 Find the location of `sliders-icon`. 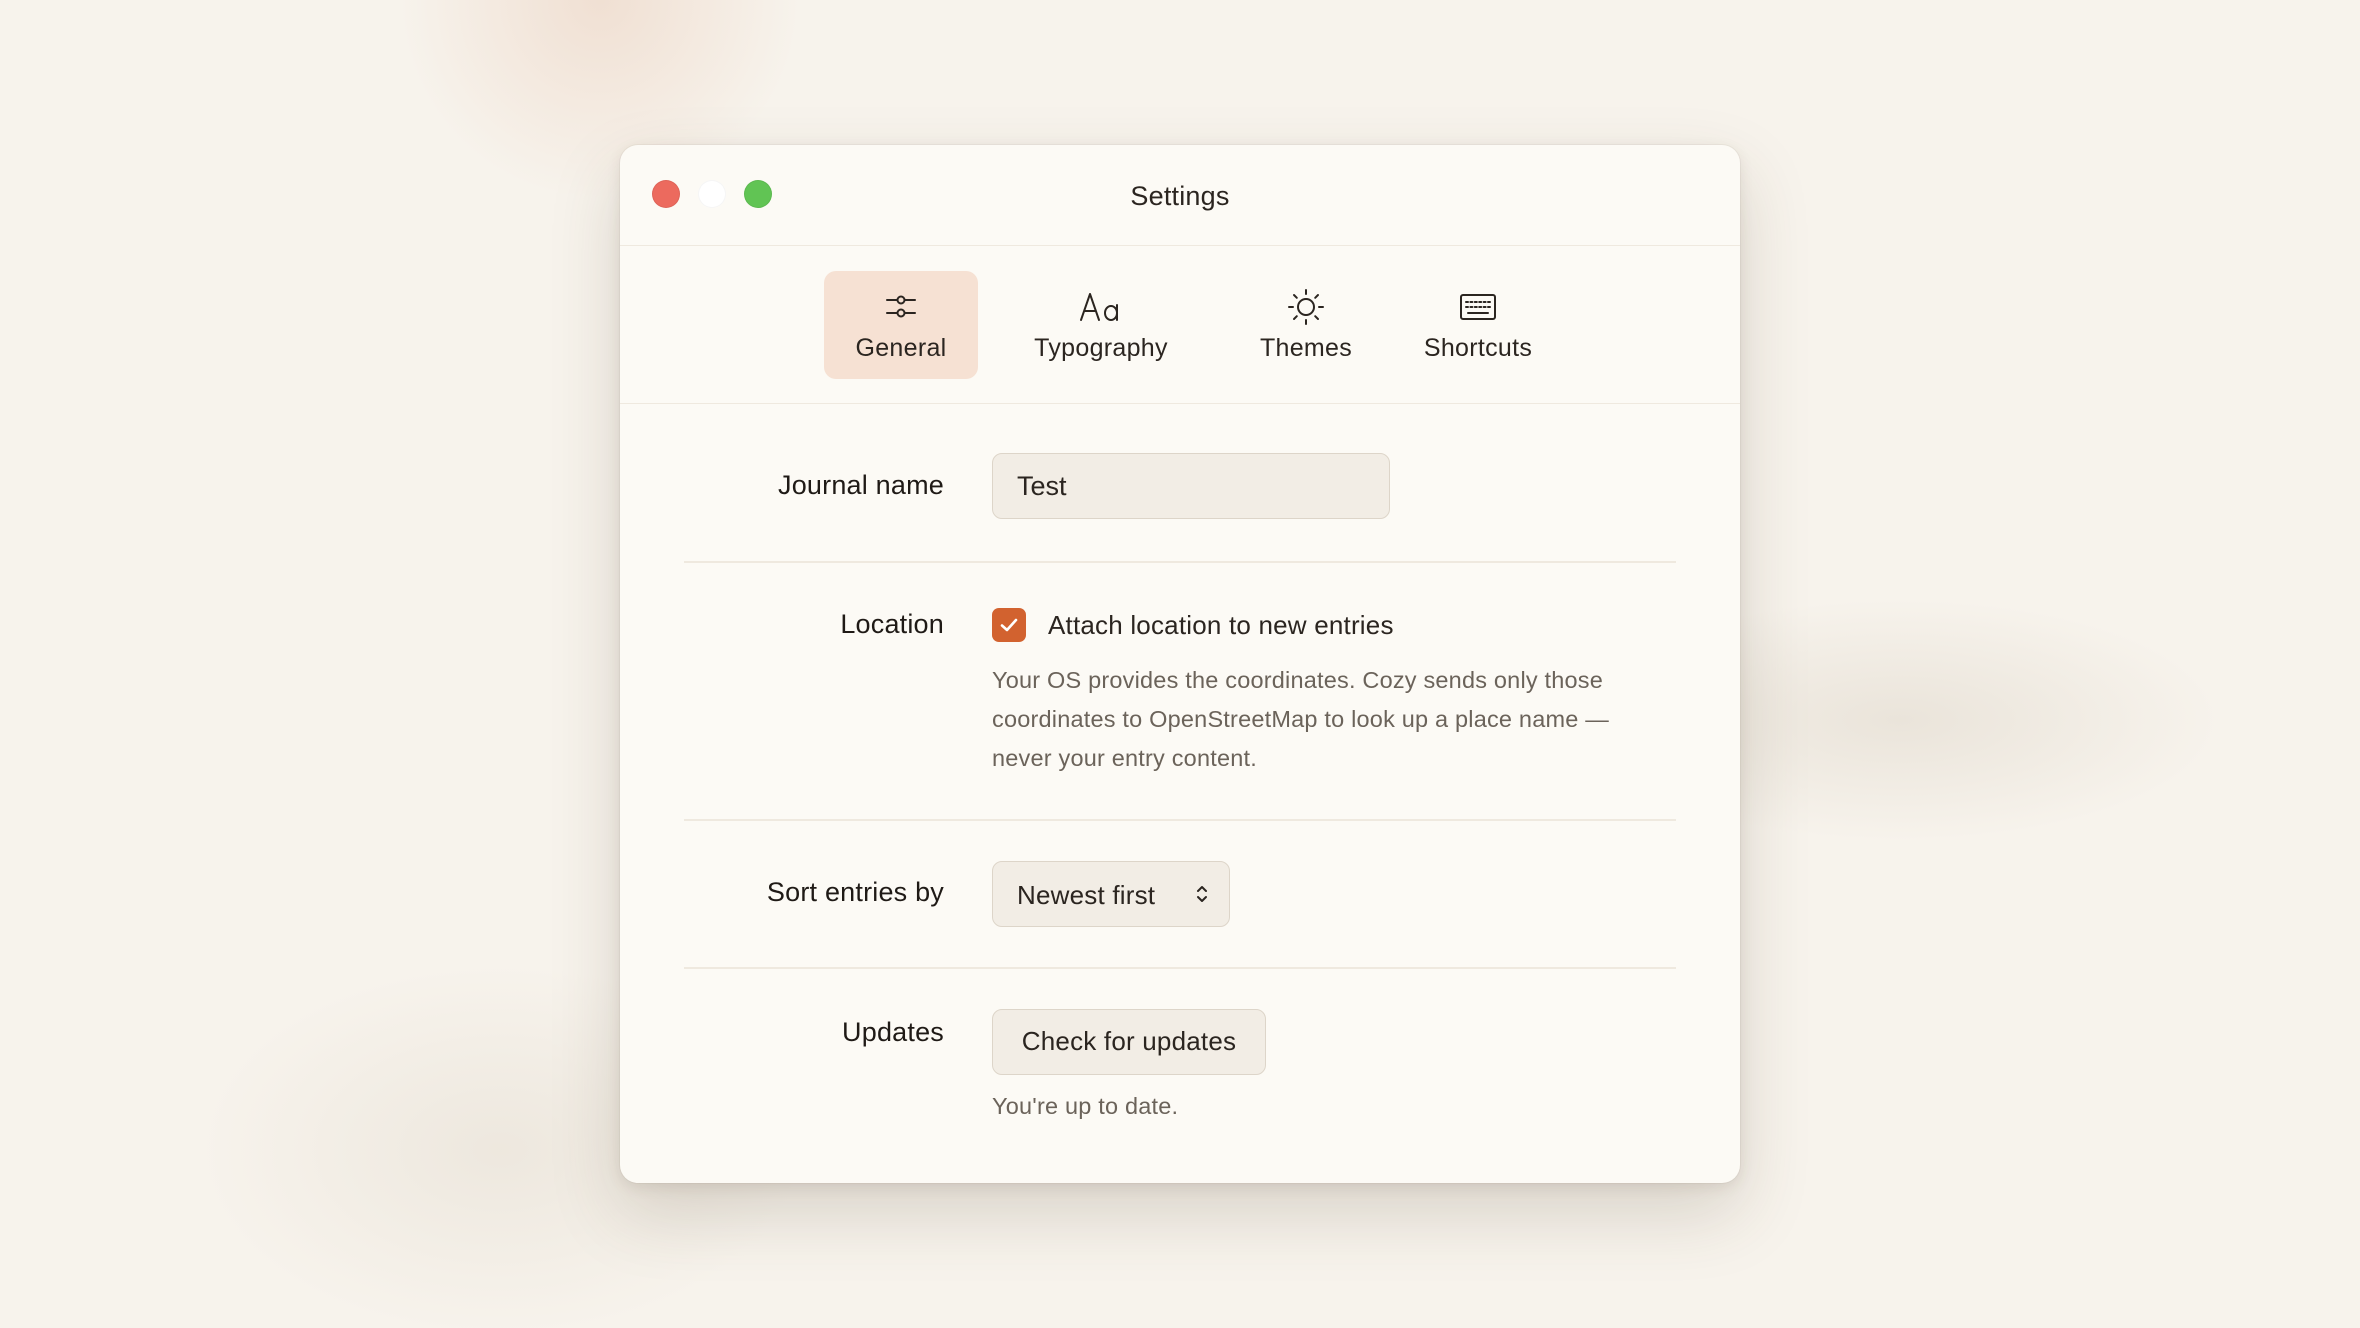

sliders-icon is located at coordinates (901, 307).